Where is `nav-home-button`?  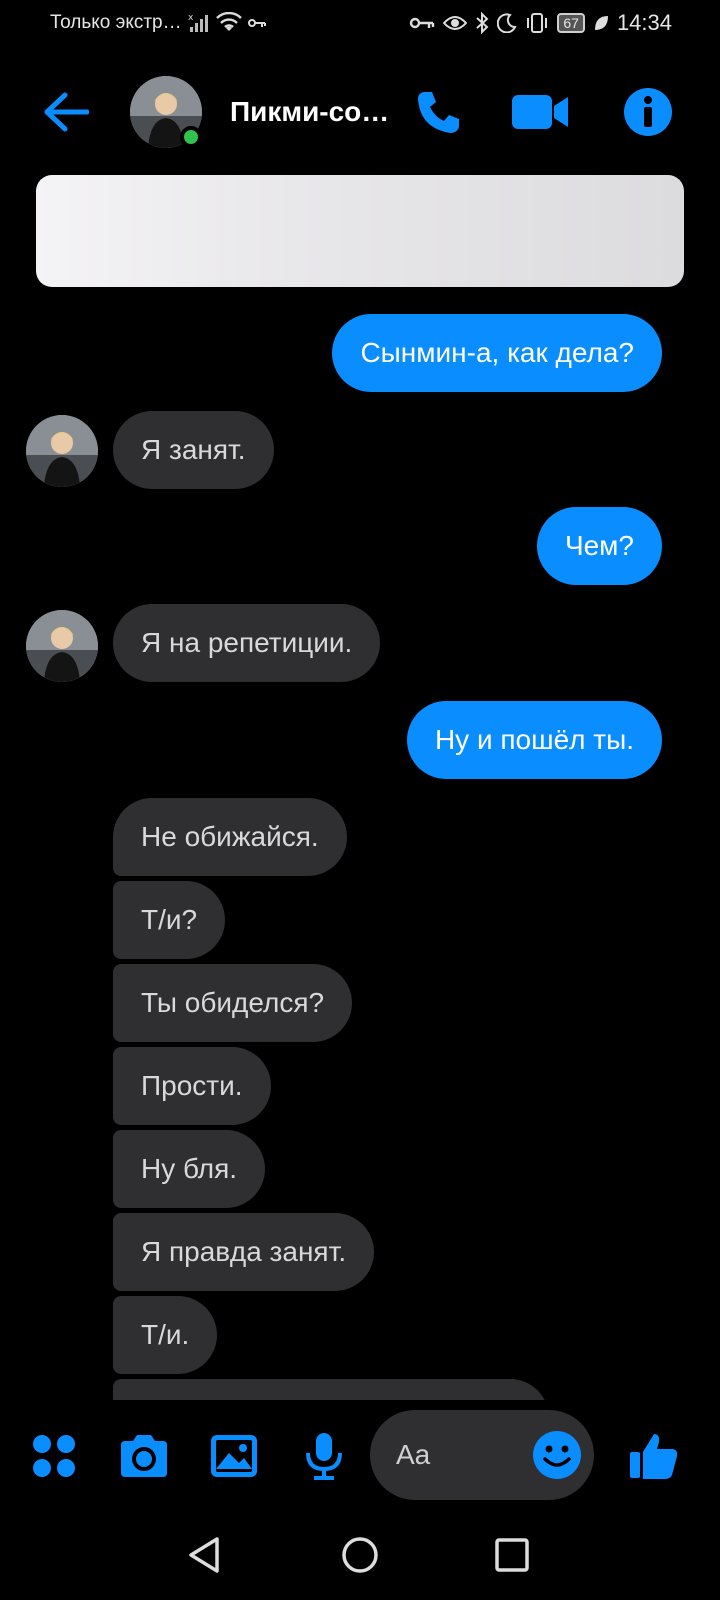
nav-home-button is located at coordinates (360, 1555).